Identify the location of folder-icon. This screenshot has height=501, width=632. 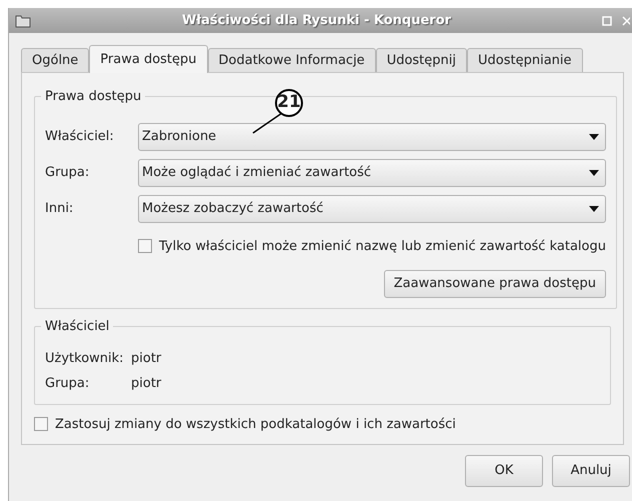
(23, 21).